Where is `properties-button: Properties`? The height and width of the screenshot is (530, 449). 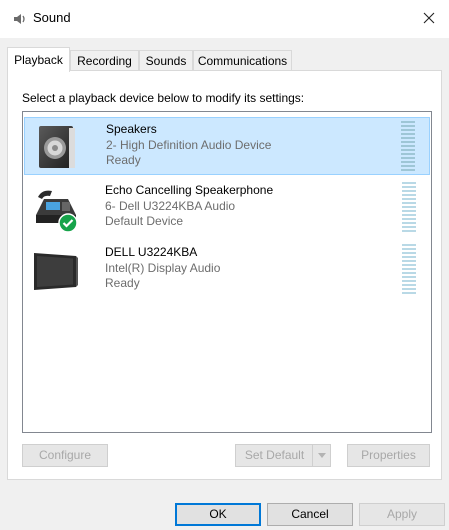 properties-button: Properties is located at coordinates (388, 455).